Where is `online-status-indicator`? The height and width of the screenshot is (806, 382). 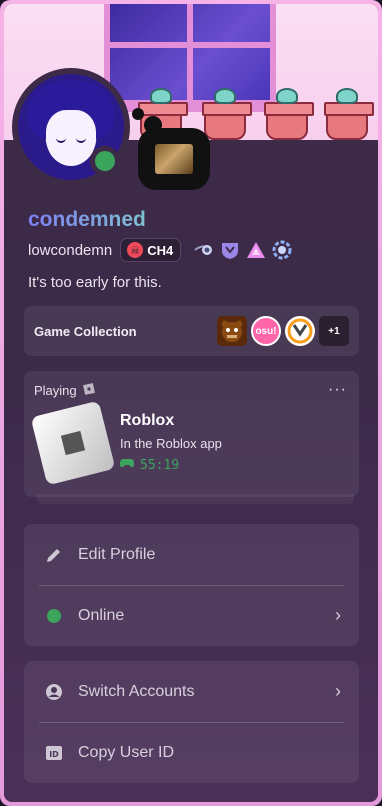 online-status-indicator is located at coordinates (105, 161).